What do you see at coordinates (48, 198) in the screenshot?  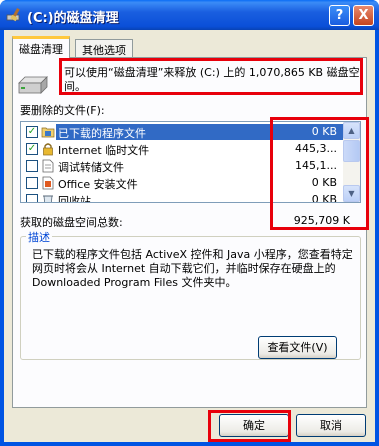 I see `recycle-bin-icon` at bounding box center [48, 198].